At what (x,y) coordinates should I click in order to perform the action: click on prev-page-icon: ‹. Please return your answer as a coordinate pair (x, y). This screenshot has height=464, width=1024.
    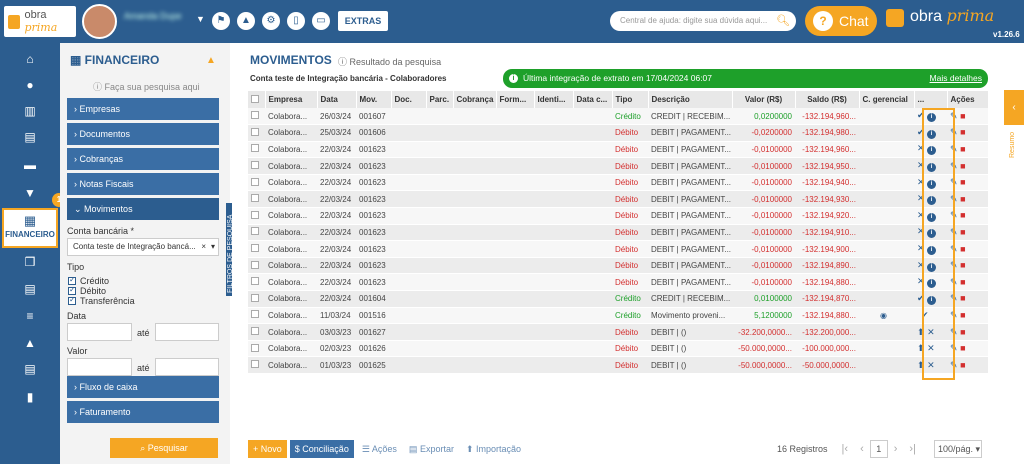
    Looking at the image, I should click on (862, 449).